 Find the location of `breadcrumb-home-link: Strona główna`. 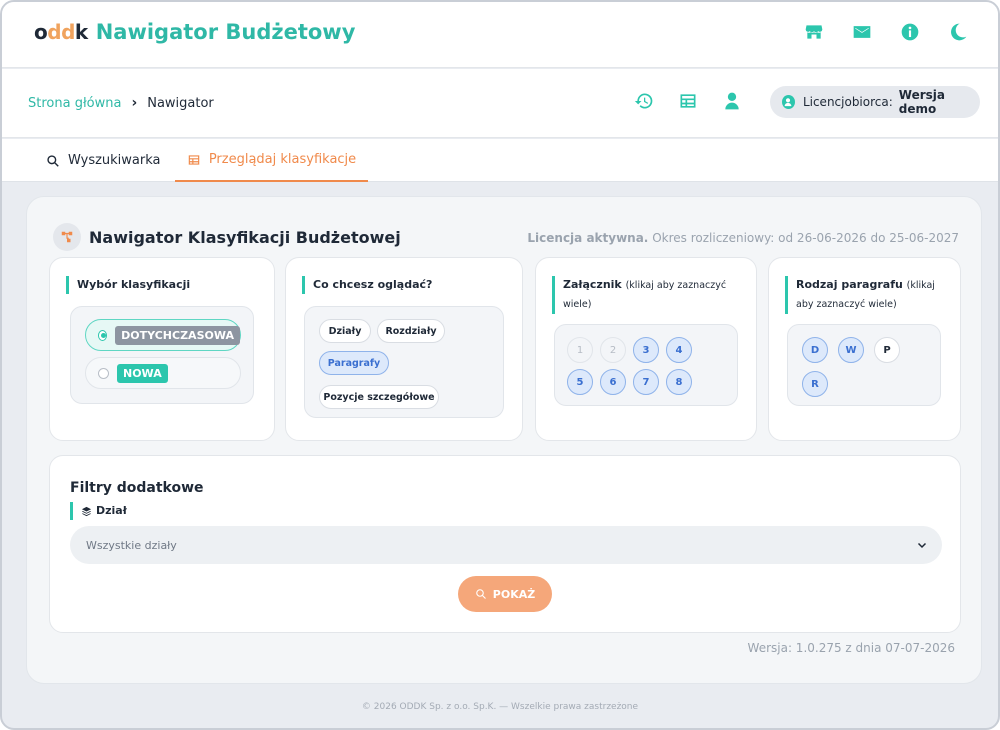

breadcrumb-home-link: Strona główna is located at coordinates (74, 103).